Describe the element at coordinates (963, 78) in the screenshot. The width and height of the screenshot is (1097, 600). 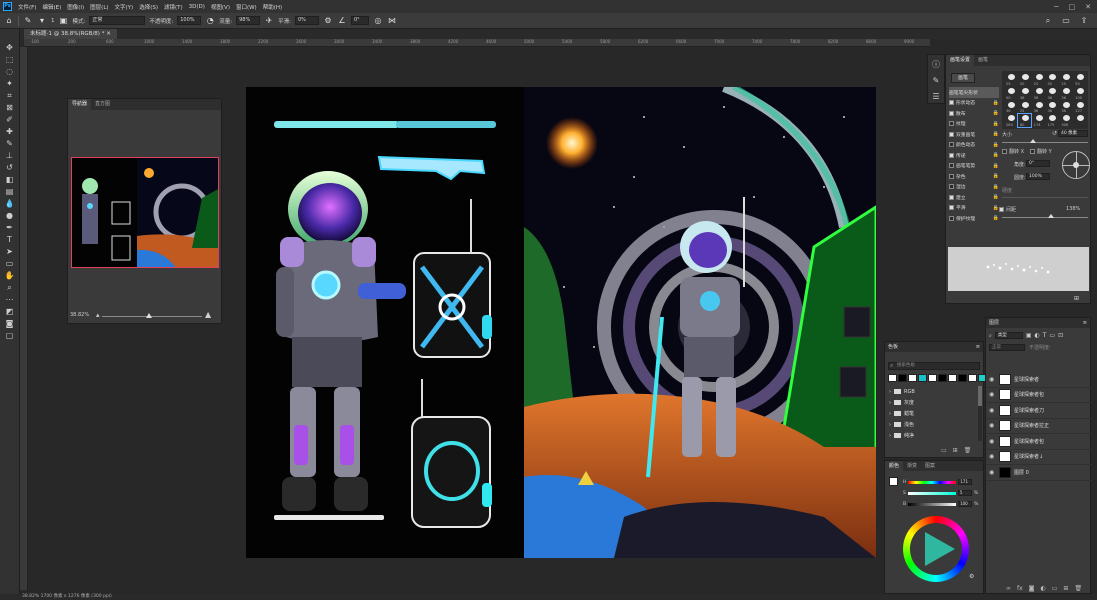
I see `brushes-button: 画笔` at that location.